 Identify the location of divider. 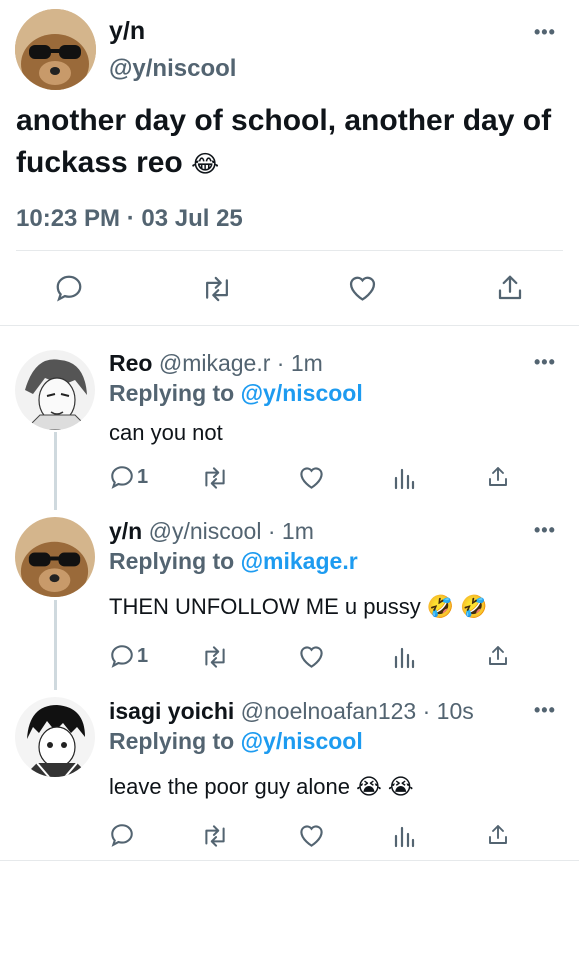
(289, 250).